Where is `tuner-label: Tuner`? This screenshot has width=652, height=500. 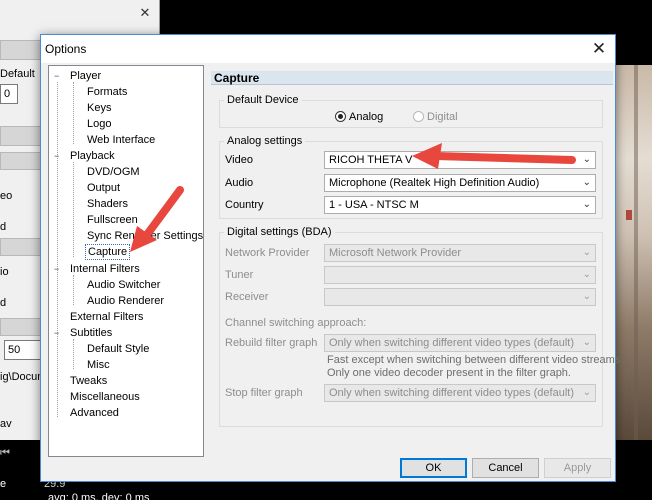 tuner-label: Tuner is located at coordinates (239, 275).